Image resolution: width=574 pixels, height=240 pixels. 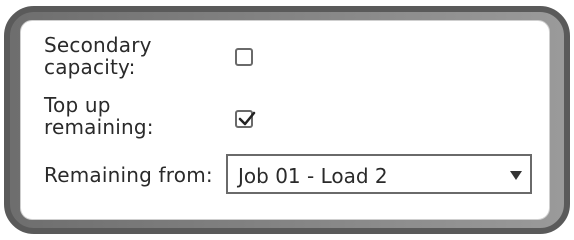 What do you see at coordinates (244, 57) in the screenshot?
I see `secondary-capacity-checkbox` at bounding box center [244, 57].